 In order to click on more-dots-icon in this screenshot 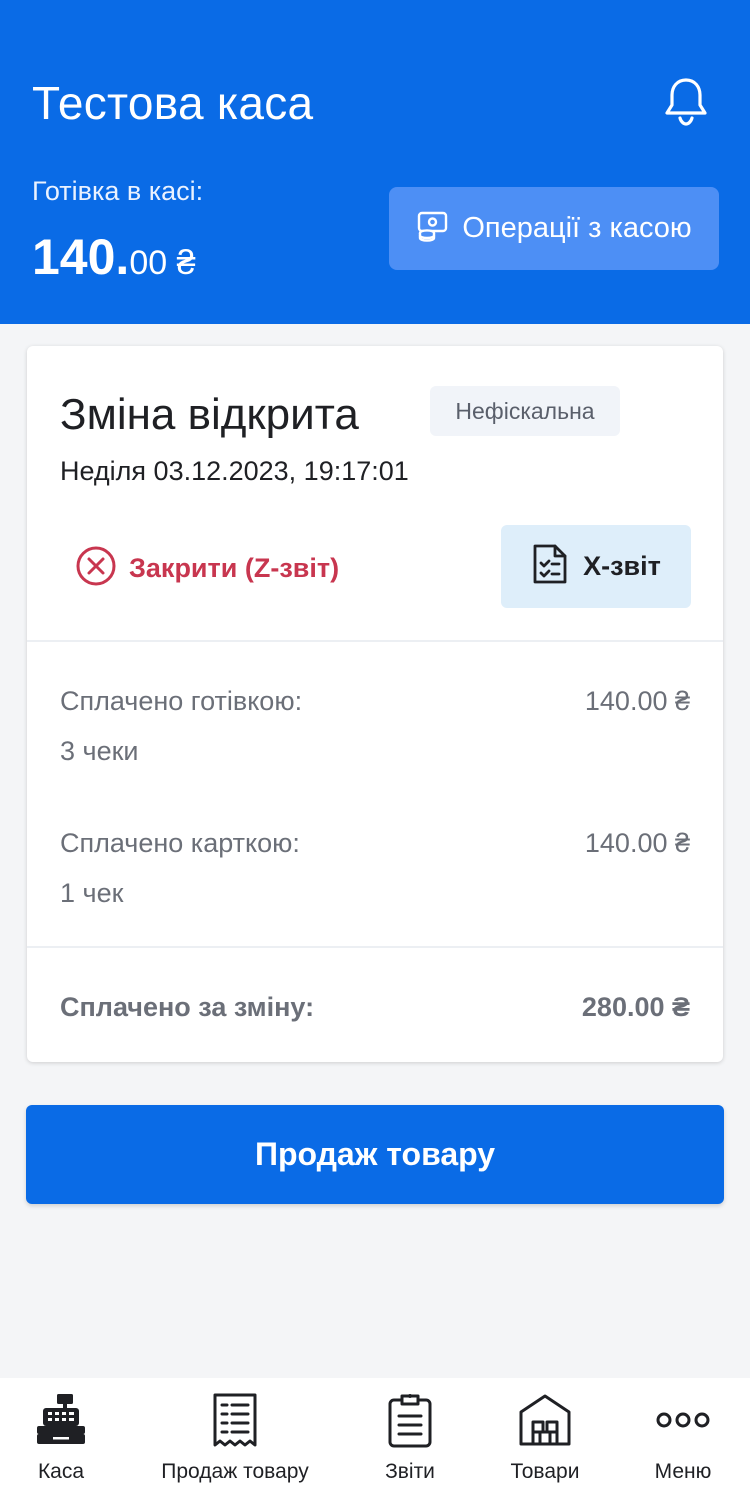, I will do `click(683, 1420)`.